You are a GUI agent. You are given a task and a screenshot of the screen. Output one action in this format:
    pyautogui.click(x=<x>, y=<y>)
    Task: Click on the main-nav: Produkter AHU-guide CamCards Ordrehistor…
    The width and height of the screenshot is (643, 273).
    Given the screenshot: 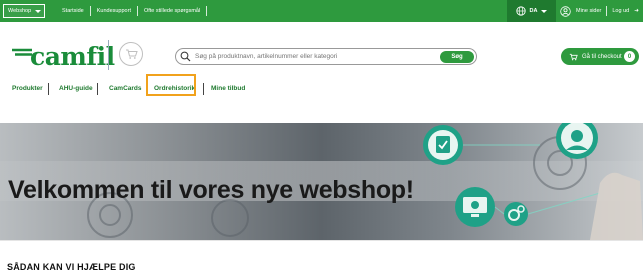 What is the action you would take?
    pyautogui.click(x=321, y=88)
    